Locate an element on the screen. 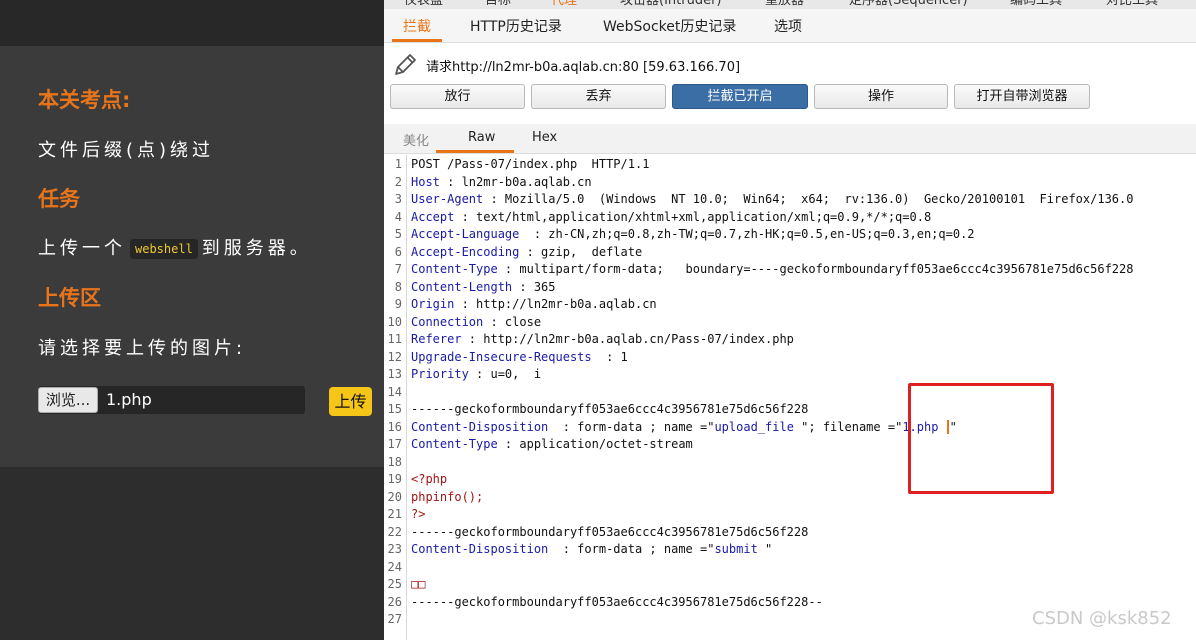 This screenshot has height=640, width=1196. line-number: 26 is located at coordinates (394, 601).